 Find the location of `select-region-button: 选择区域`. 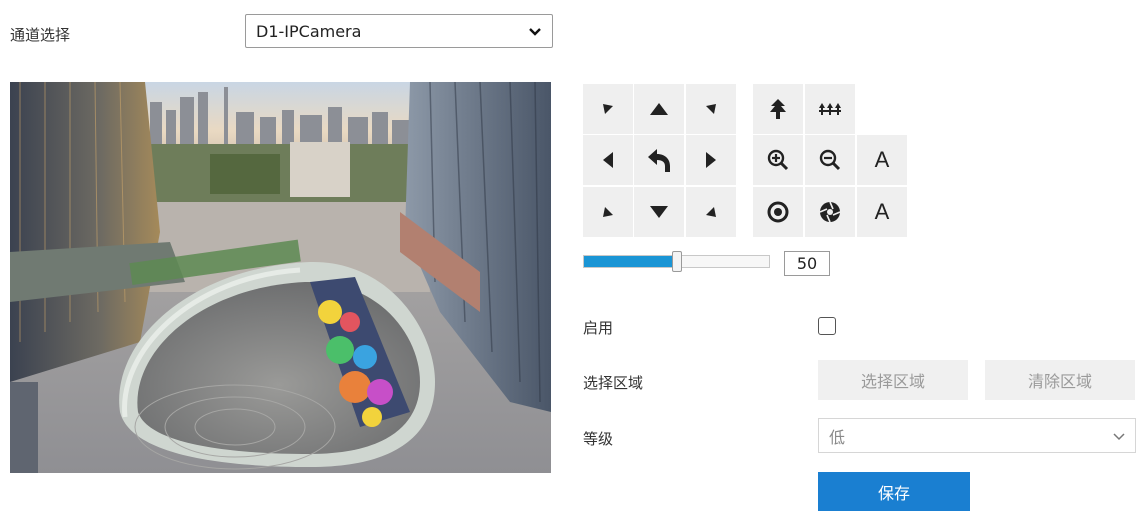

select-region-button: 选择区域 is located at coordinates (893, 380).